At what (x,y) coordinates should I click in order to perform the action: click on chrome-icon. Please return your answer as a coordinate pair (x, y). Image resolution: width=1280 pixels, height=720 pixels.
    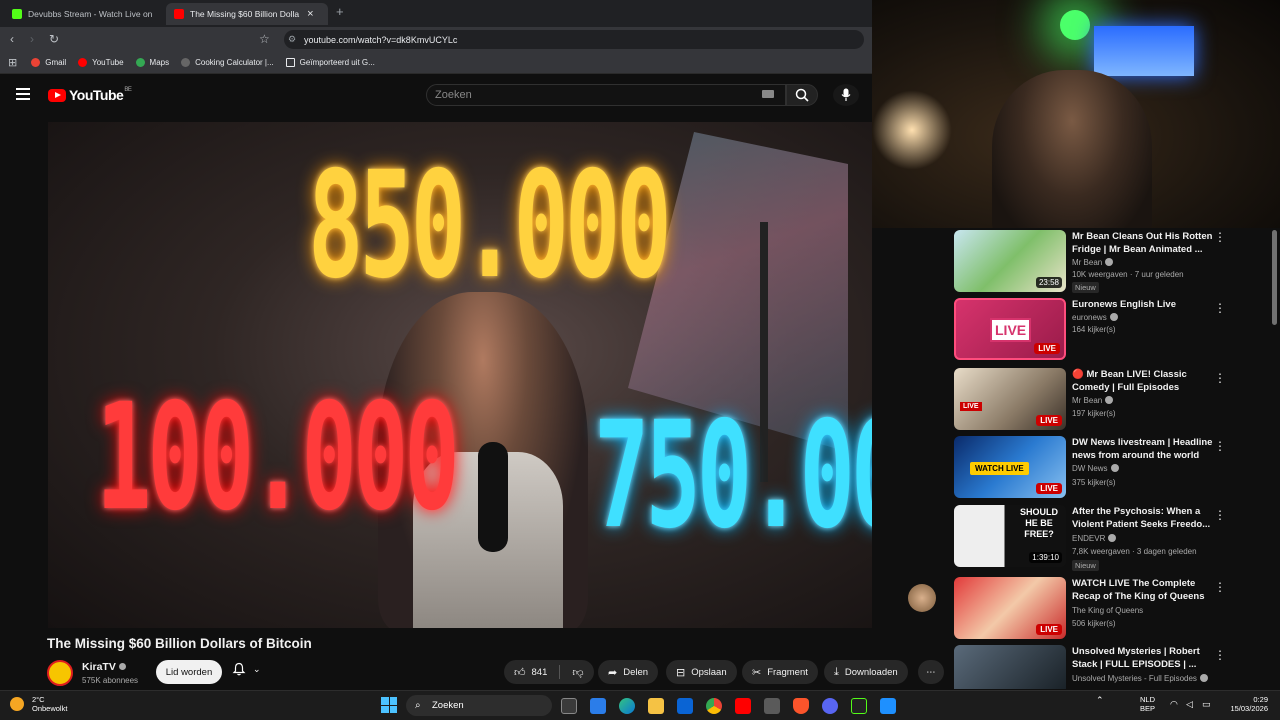
    Looking at the image, I should click on (714, 706).